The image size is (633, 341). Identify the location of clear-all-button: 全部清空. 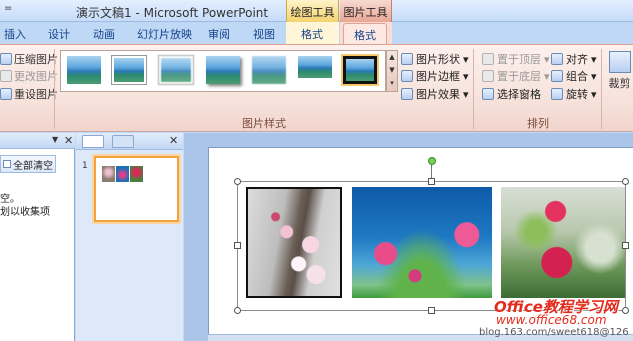
(28, 164).